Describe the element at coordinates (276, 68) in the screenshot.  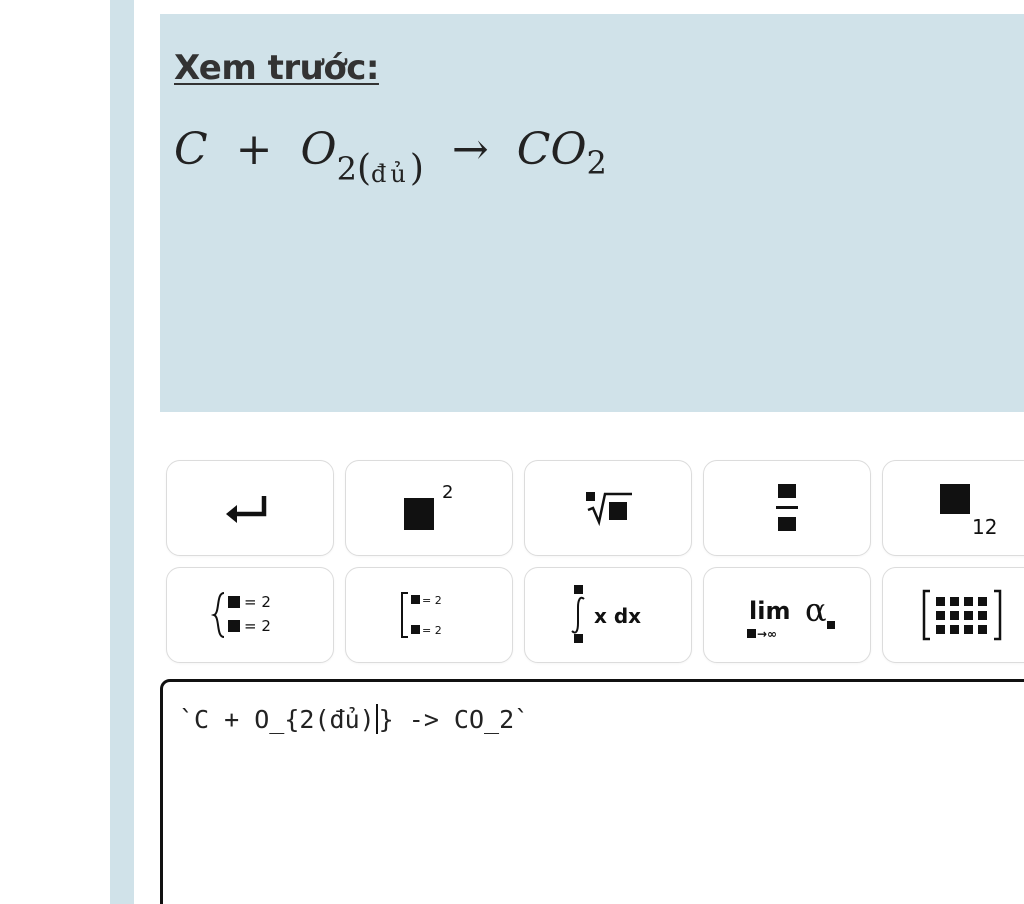
I see `preview-heading: Xem trước:` at that location.